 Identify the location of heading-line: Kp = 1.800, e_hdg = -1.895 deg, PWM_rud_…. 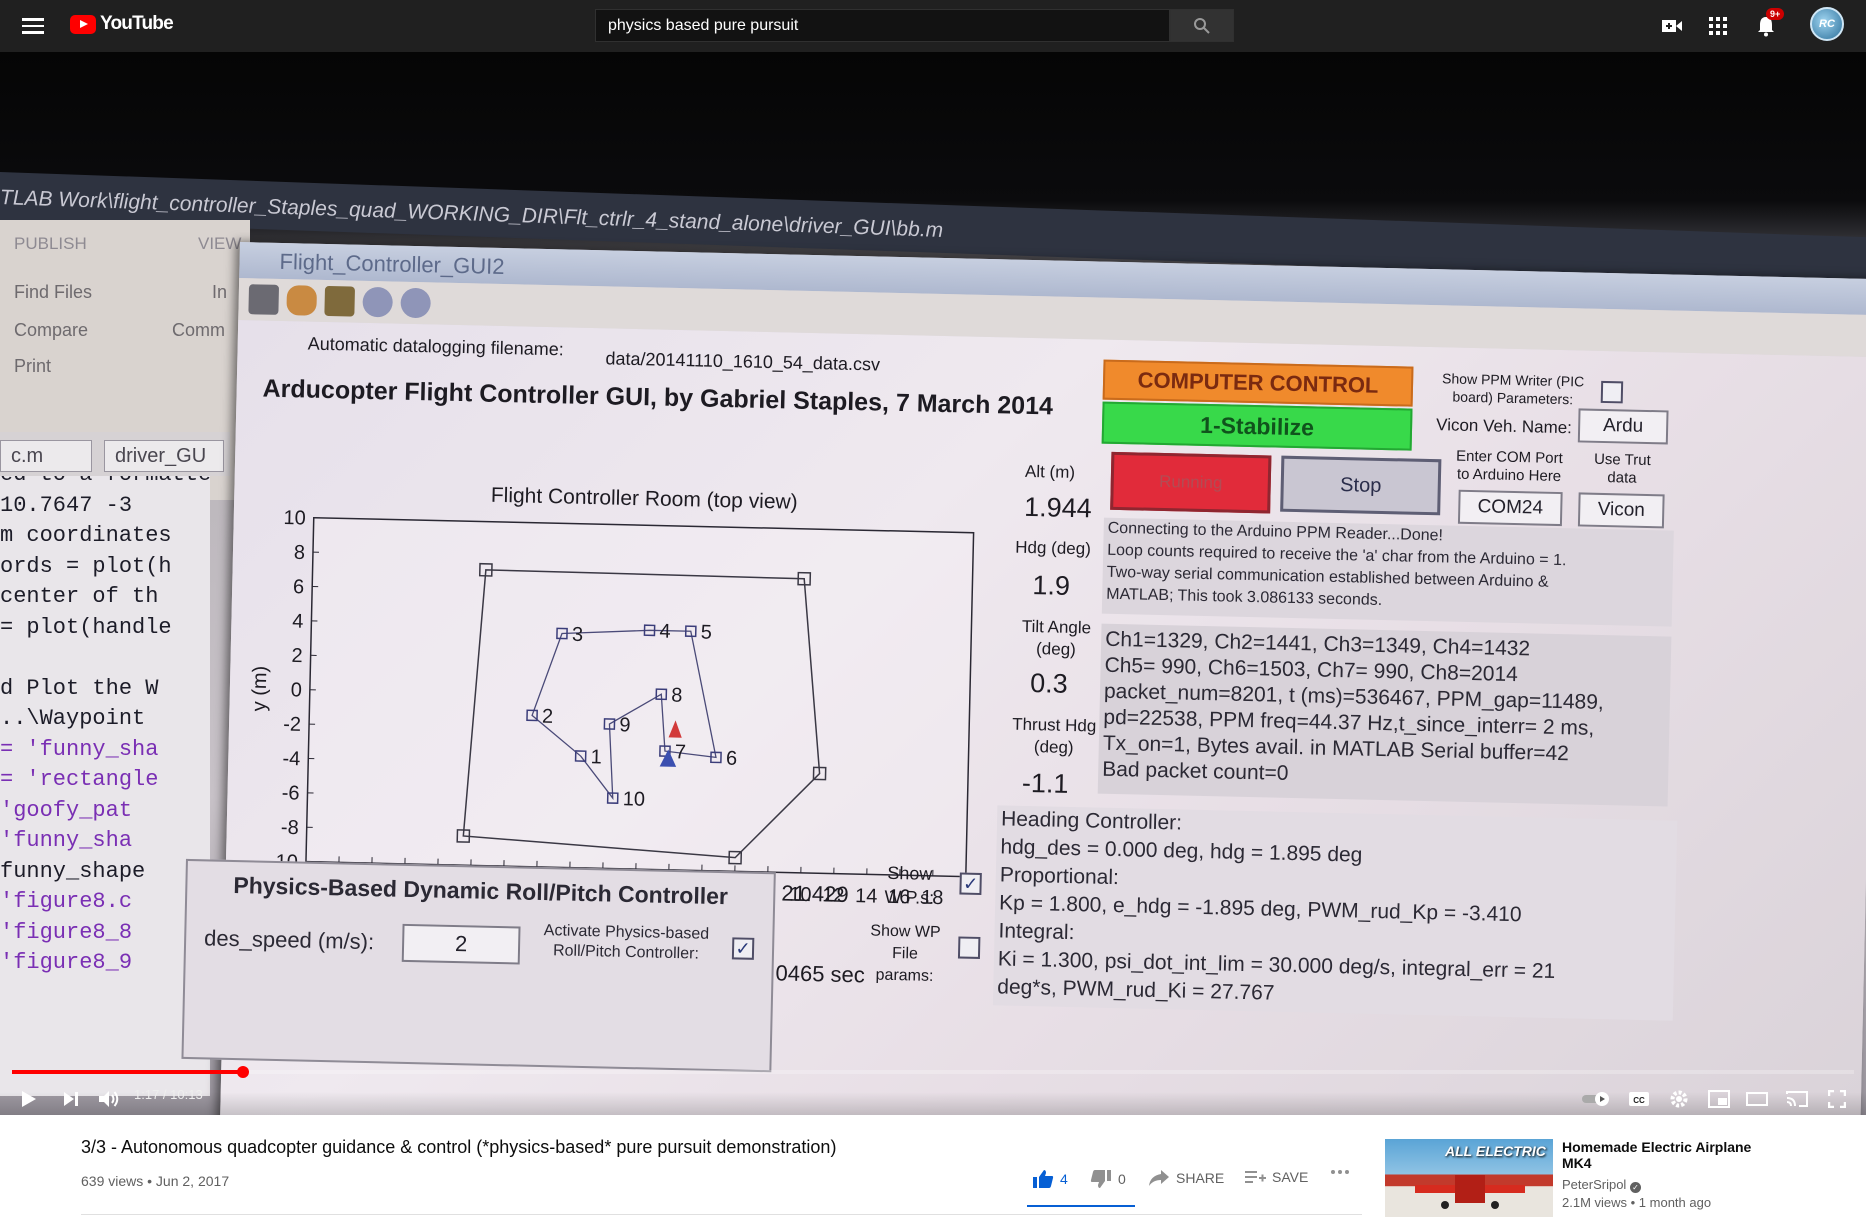
(1260, 909).